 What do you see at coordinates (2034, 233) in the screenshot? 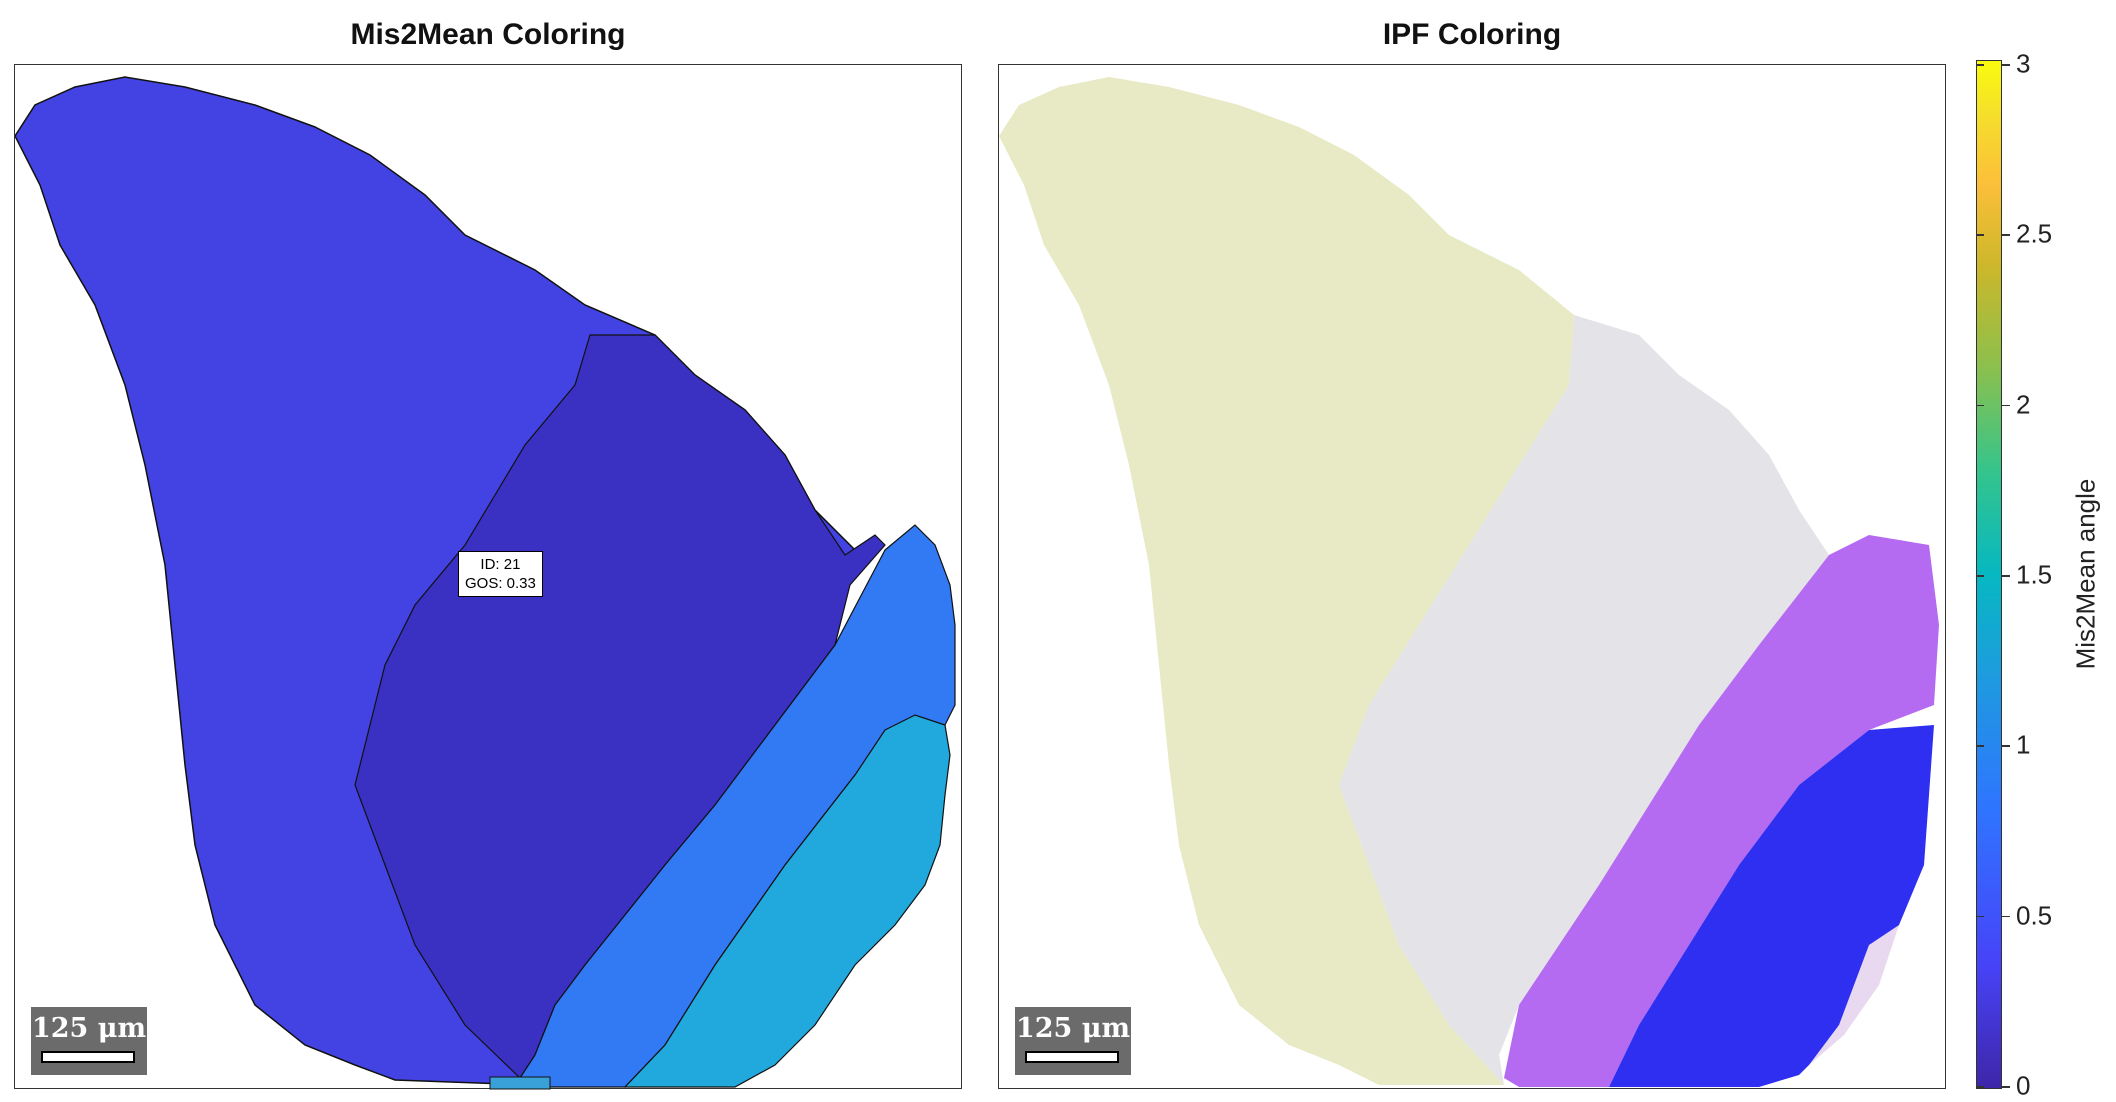
I see `colorbar-tick-label: 2.5` at bounding box center [2034, 233].